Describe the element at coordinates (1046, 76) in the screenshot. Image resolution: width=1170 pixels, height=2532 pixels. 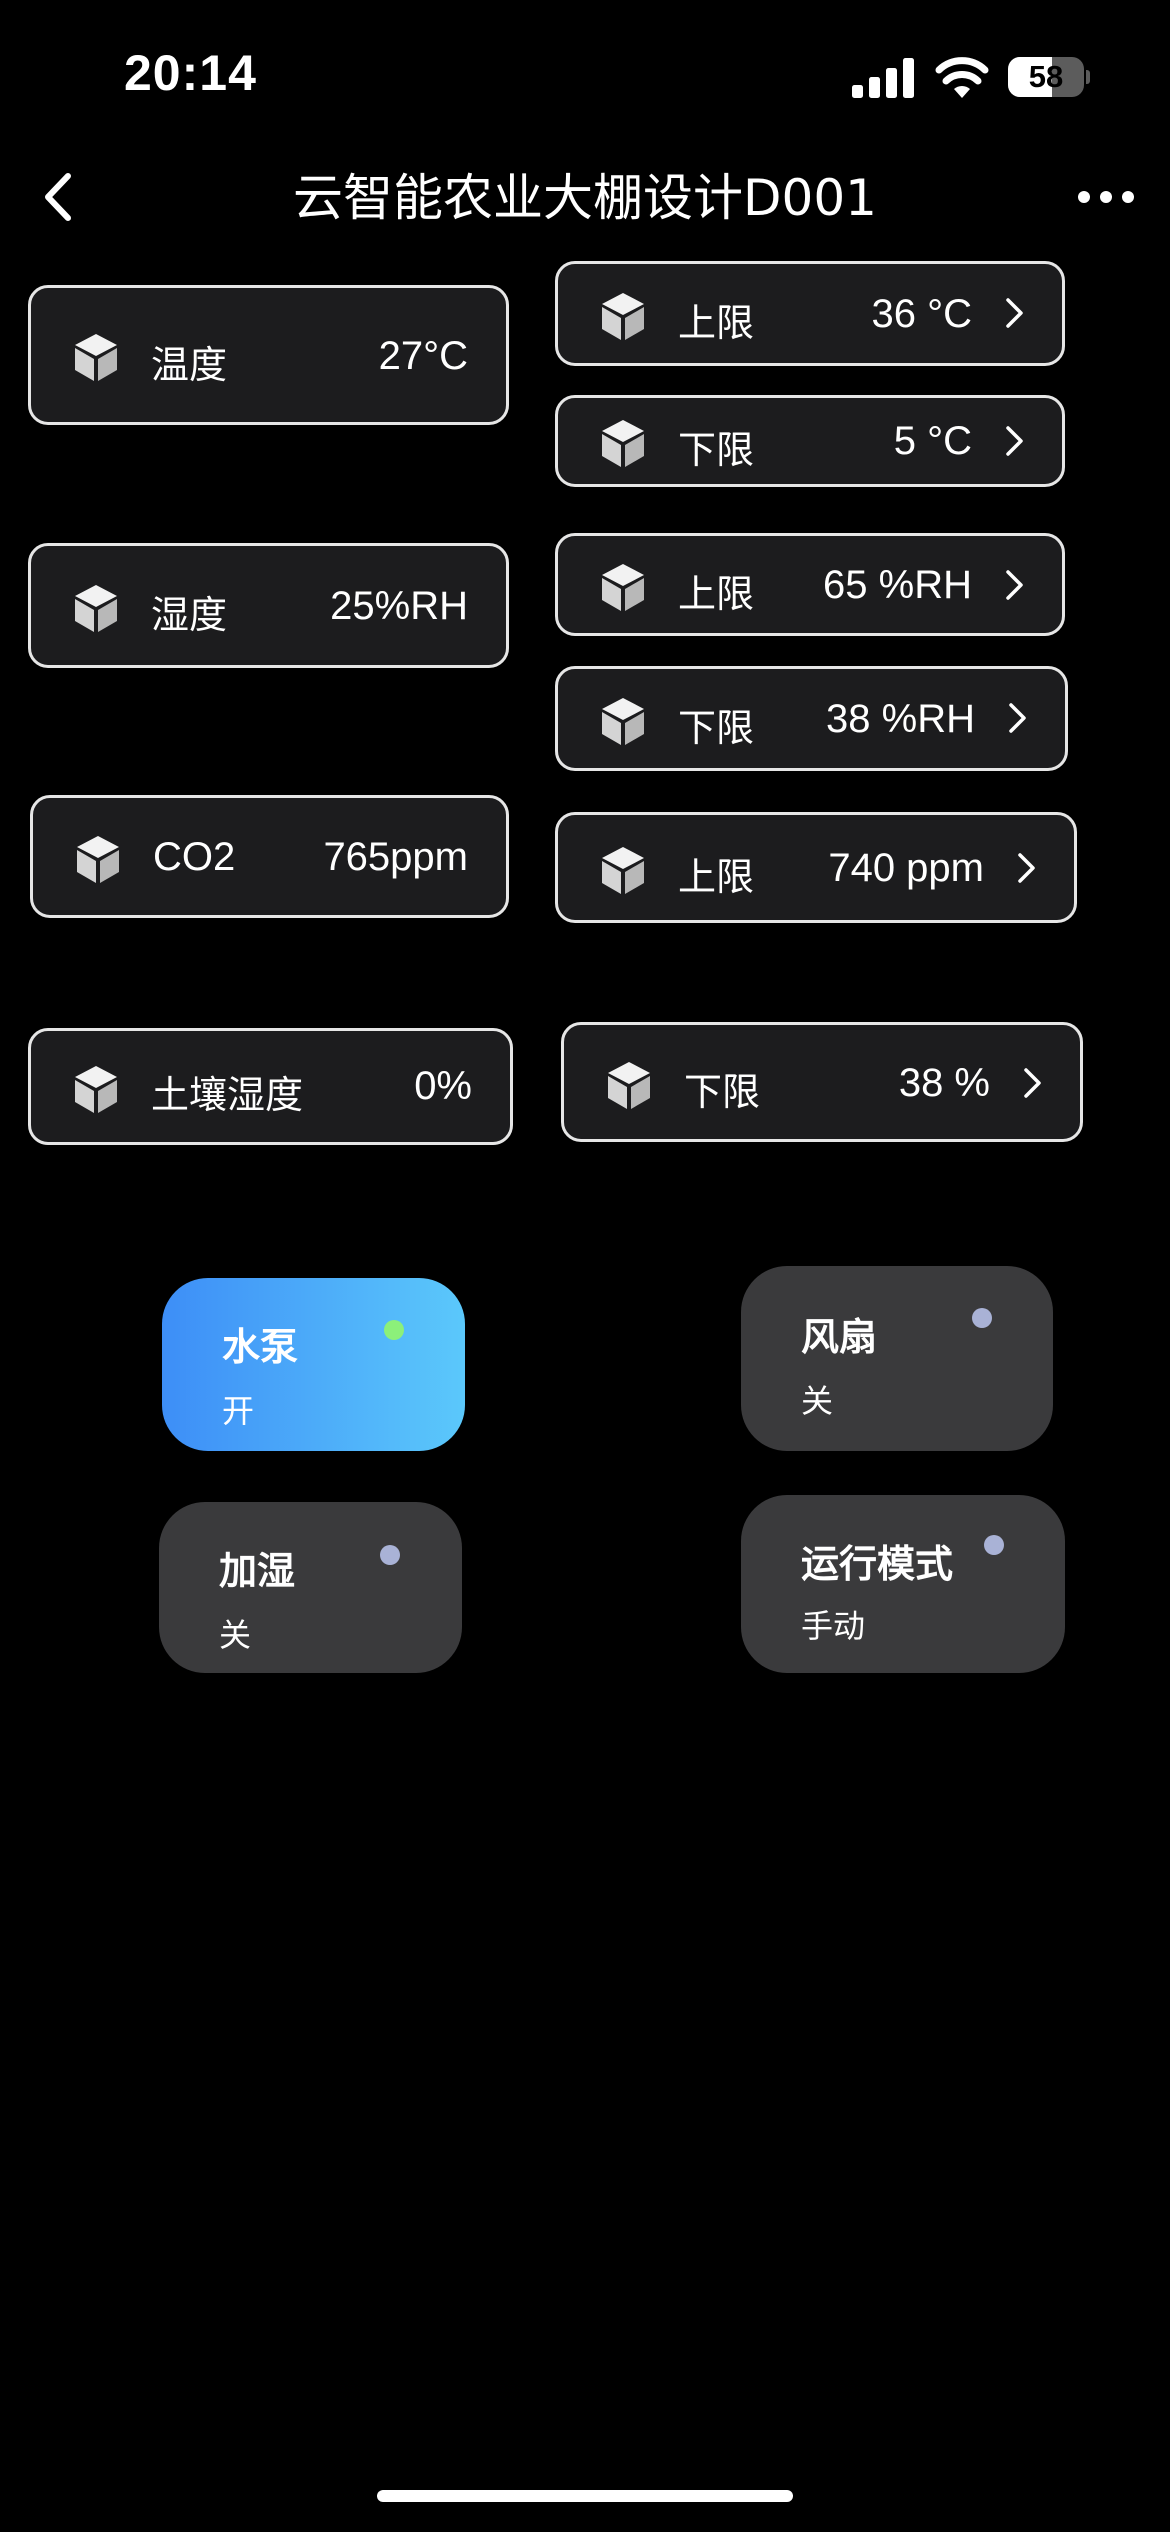
I see `battery-percentage: 58` at that location.